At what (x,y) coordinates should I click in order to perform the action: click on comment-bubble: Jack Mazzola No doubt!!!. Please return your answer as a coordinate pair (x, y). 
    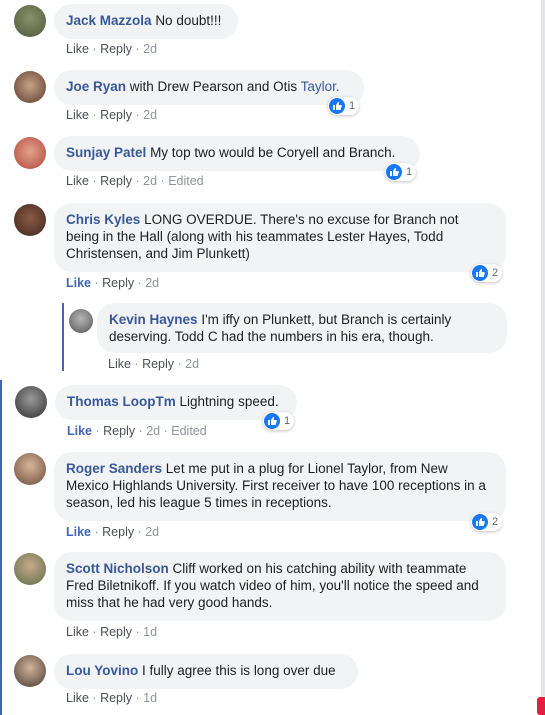
    Looking at the image, I should click on (146, 21).